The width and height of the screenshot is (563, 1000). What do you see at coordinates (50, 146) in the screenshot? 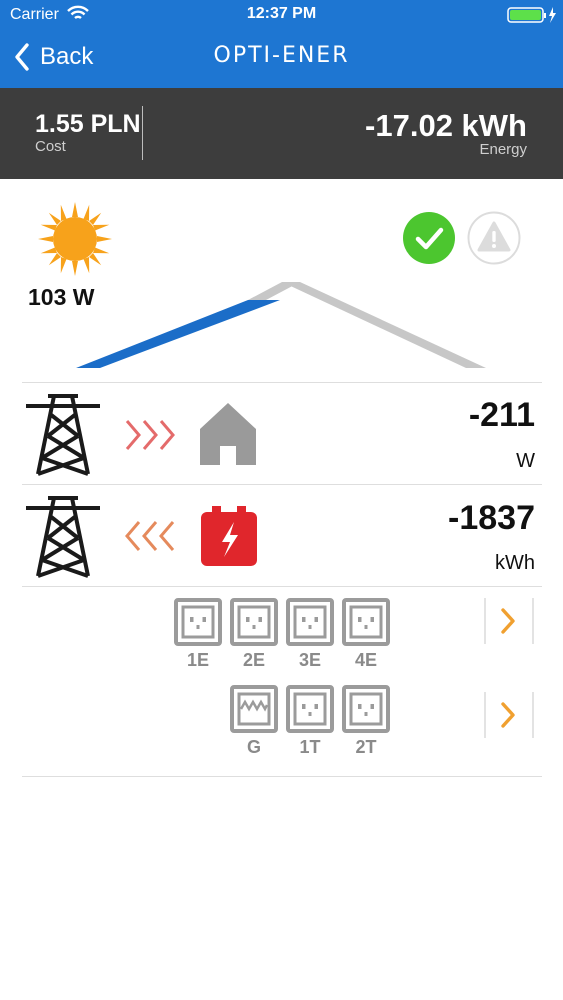
I see `cost-label: Cost` at bounding box center [50, 146].